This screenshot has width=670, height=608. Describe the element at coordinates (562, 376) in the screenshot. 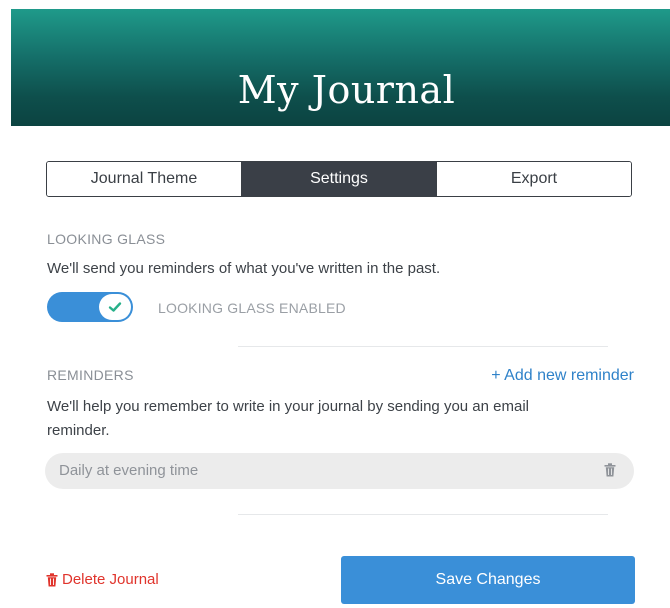

I see `add-reminder-link: + Add new reminder` at that location.